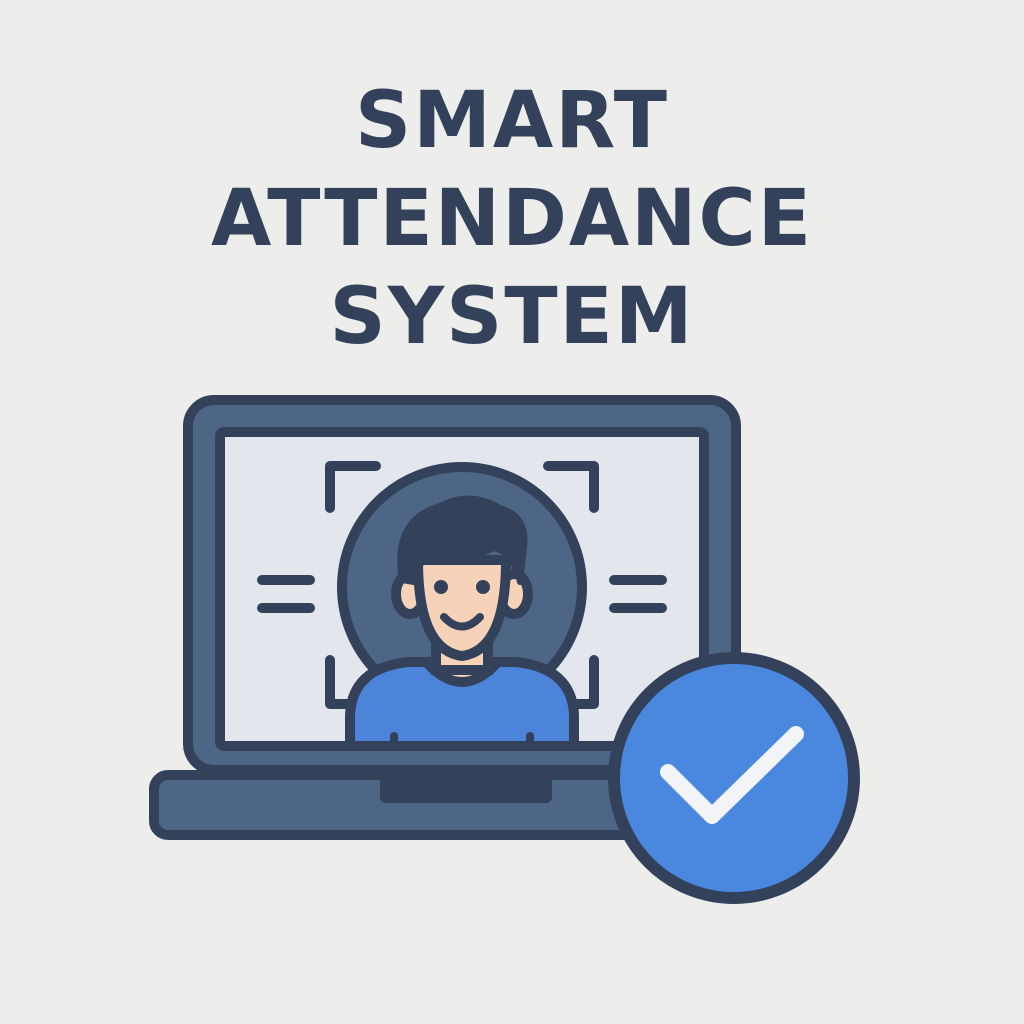  What do you see at coordinates (462, 606) in the screenshot?
I see `user-avatar-icon` at bounding box center [462, 606].